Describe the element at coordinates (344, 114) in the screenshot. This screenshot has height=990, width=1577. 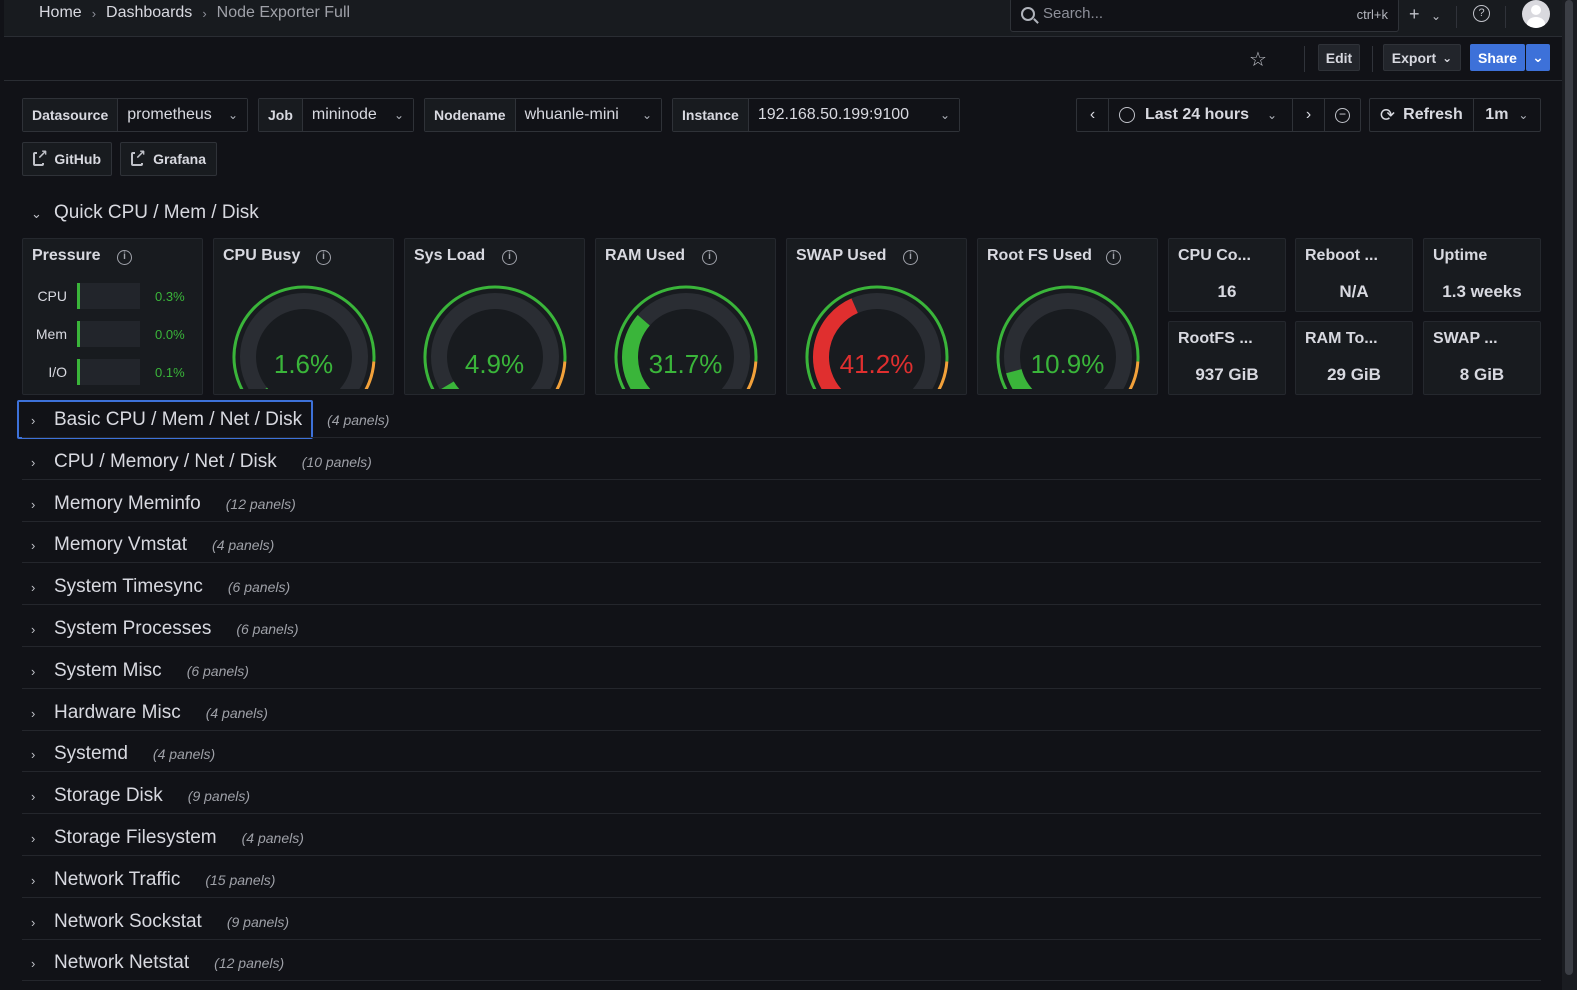
I see `variable-value: mininode` at that location.